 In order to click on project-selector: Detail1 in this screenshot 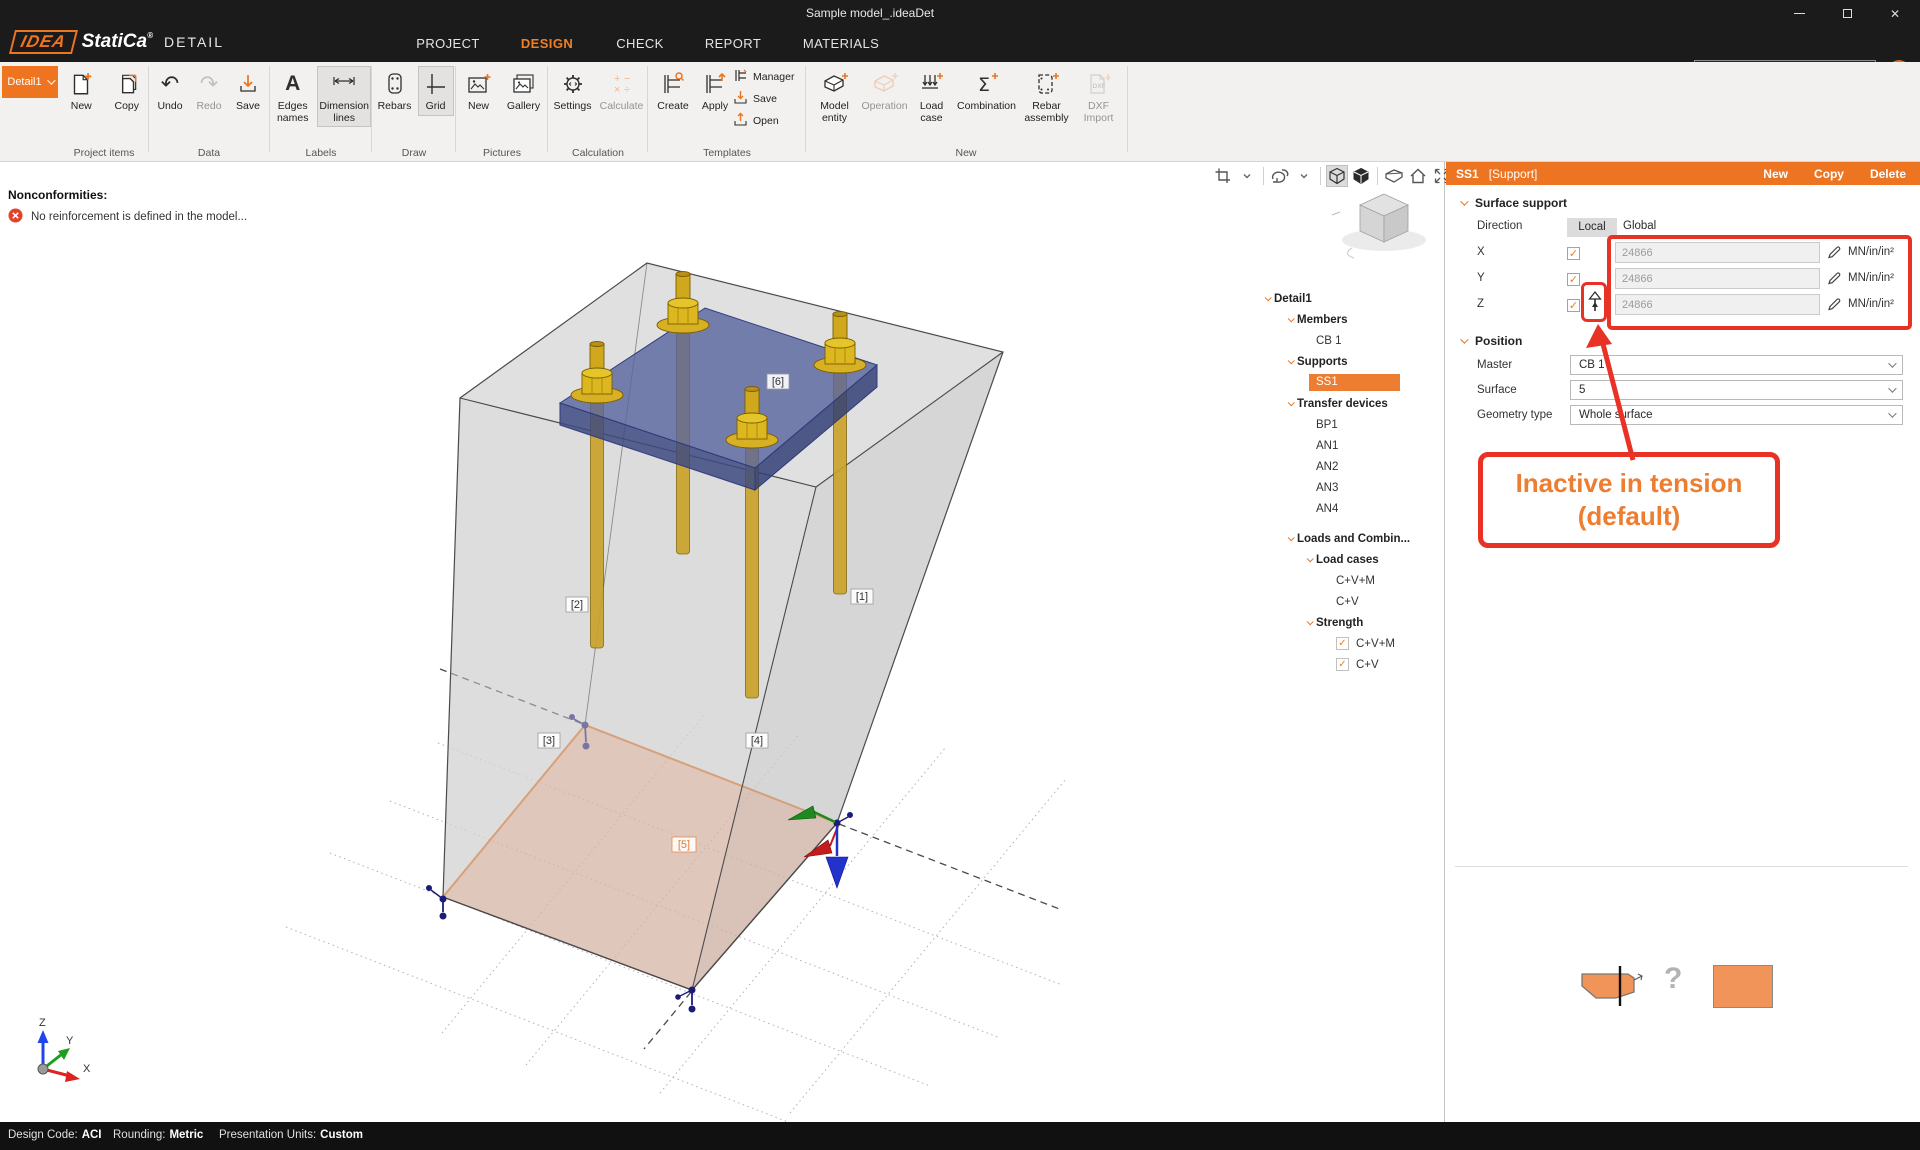, I will do `click(30, 82)`.